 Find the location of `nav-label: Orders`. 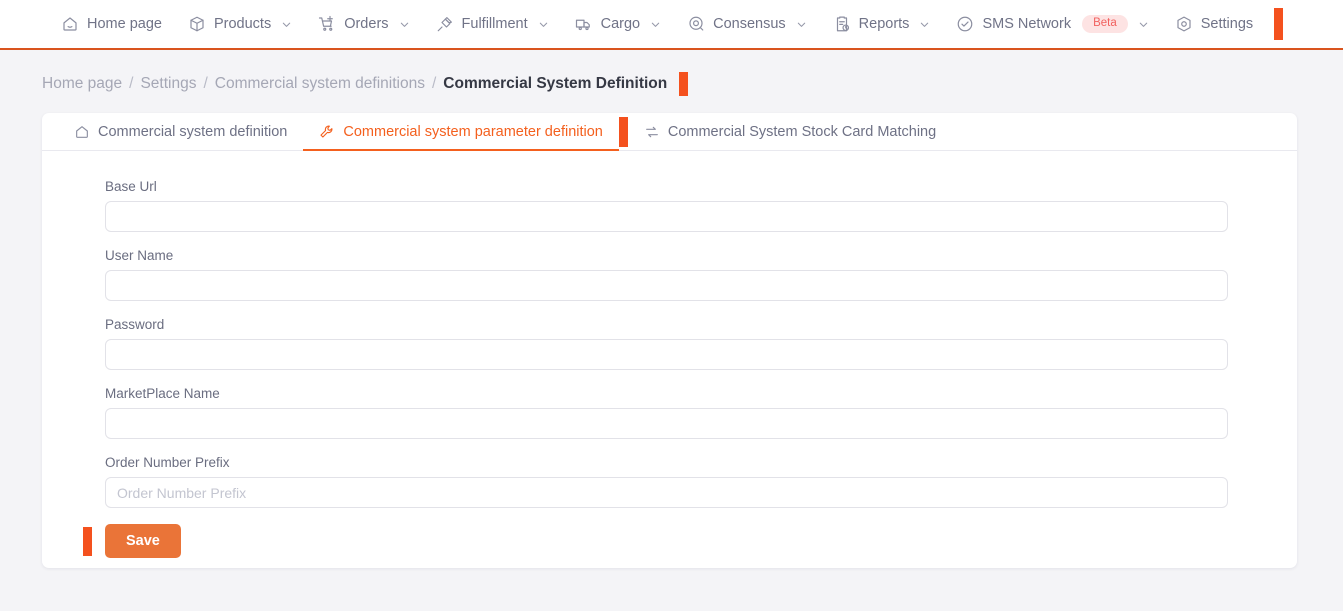

nav-label: Orders is located at coordinates (366, 24).